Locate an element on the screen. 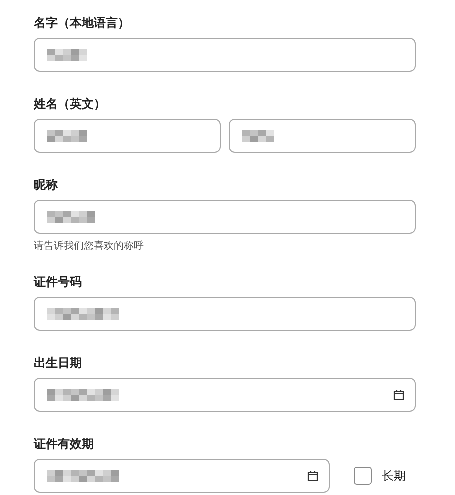 This screenshot has width=455, height=495. field-label: 证件号码 is located at coordinates (58, 282).